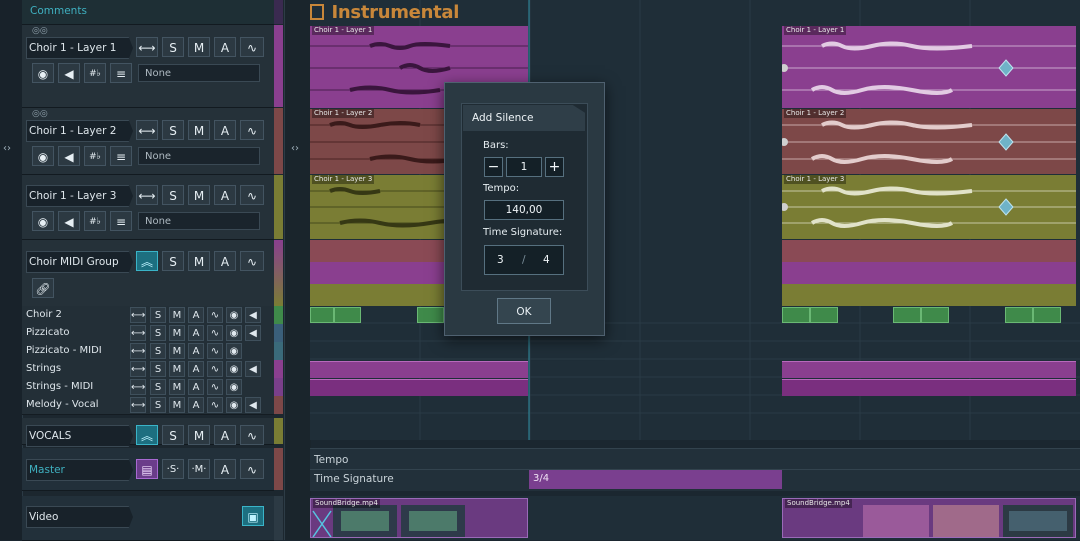 This screenshot has width=1080, height=541. Describe the element at coordinates (148, 387) in the screenshot. I see `track-strings-midi: Strings - MIDI ⟷ S M A ∿ ◉` at that location.